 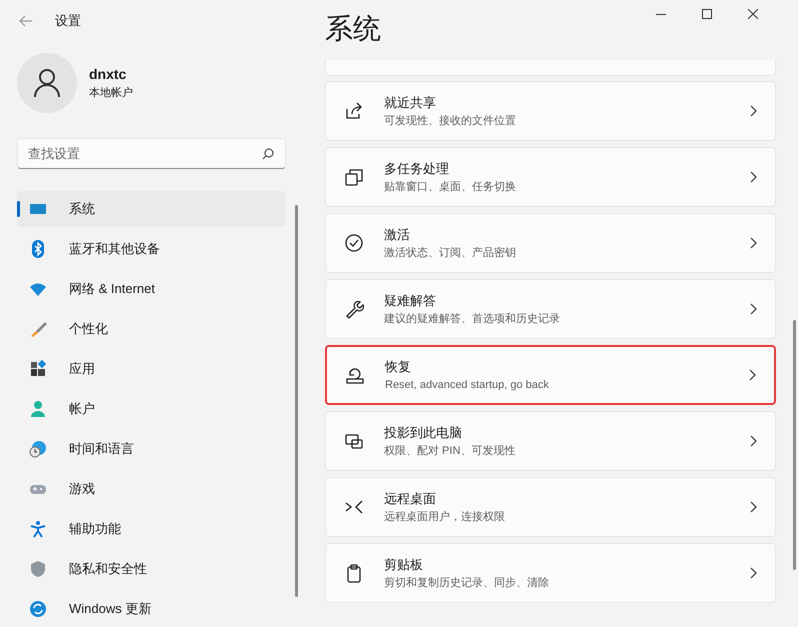 I want to click on sidebar-item: 网络 & Internet, so click(x=151, y=289).